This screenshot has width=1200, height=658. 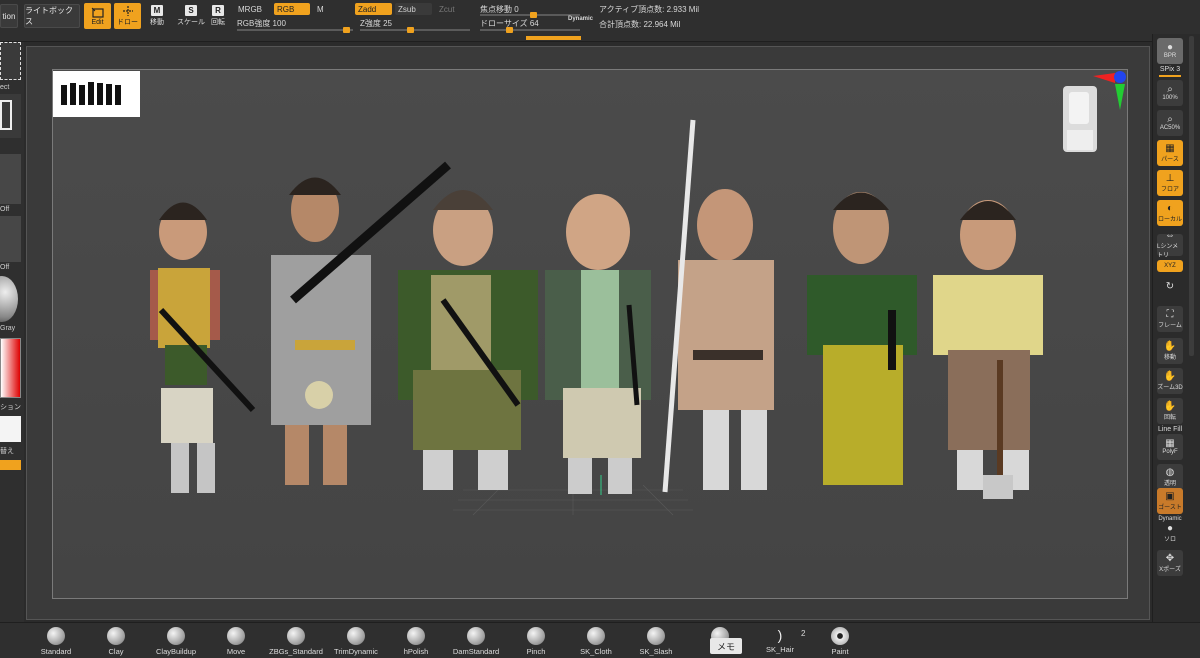 I want to click on actual-size-button: ⌕ 100%, so click(x=1170, y=93).